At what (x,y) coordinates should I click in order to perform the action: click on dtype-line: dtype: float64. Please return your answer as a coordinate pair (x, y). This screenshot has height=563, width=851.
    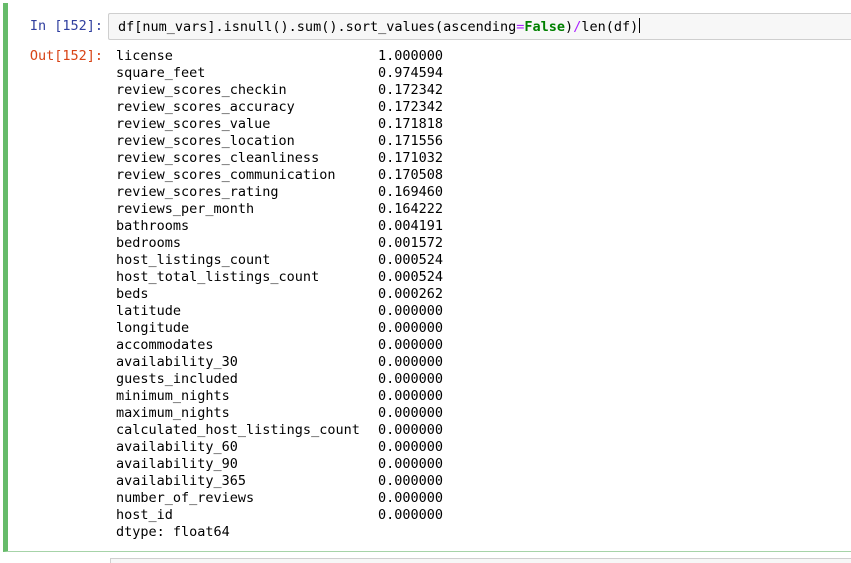
    Looking at the image, I should click on (173, 532).